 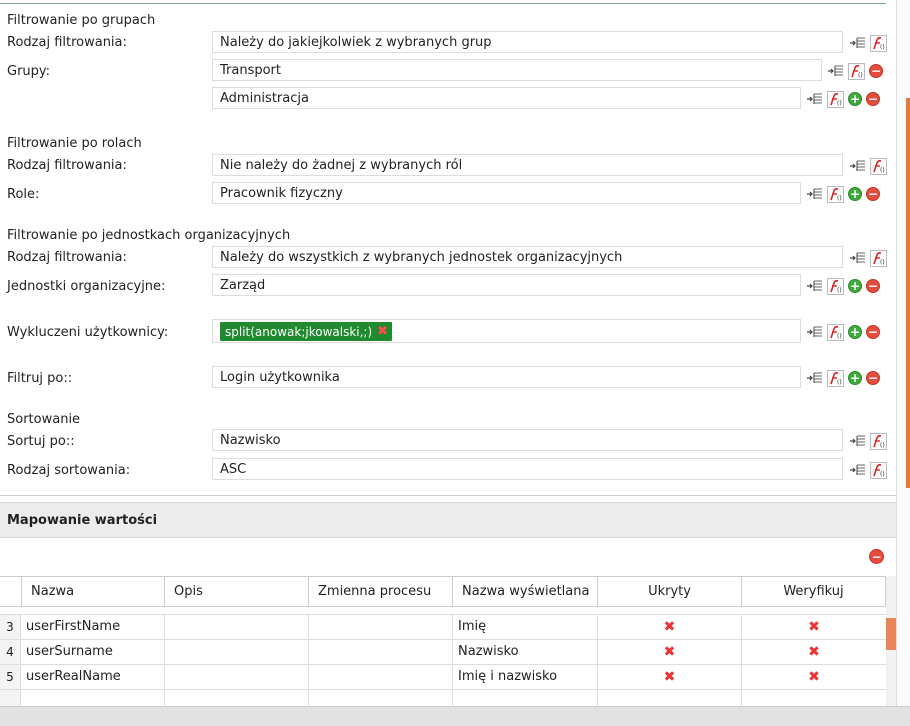 What do you see at coordinates (527, 440) in the screenshot?
I see `sort-by-field: Nazwisko` at bounding box center [527, 440].